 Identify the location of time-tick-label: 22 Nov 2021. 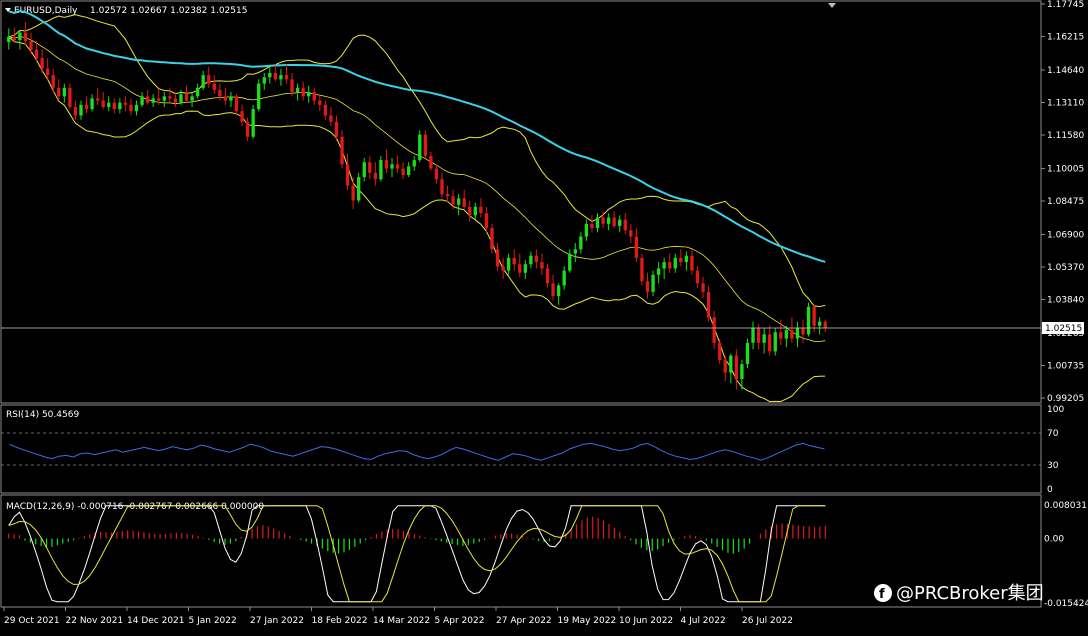
(95, 621).